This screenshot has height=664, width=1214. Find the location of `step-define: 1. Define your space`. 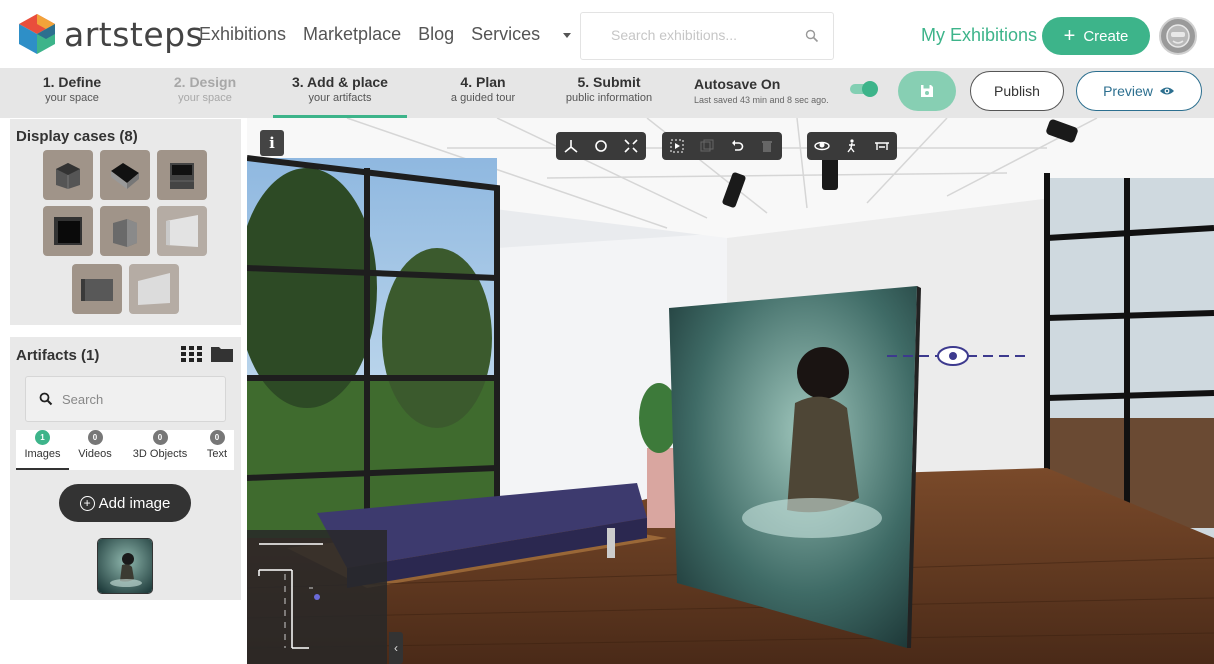

step-define: 1. Define your space is located at coordinates (72, 96).